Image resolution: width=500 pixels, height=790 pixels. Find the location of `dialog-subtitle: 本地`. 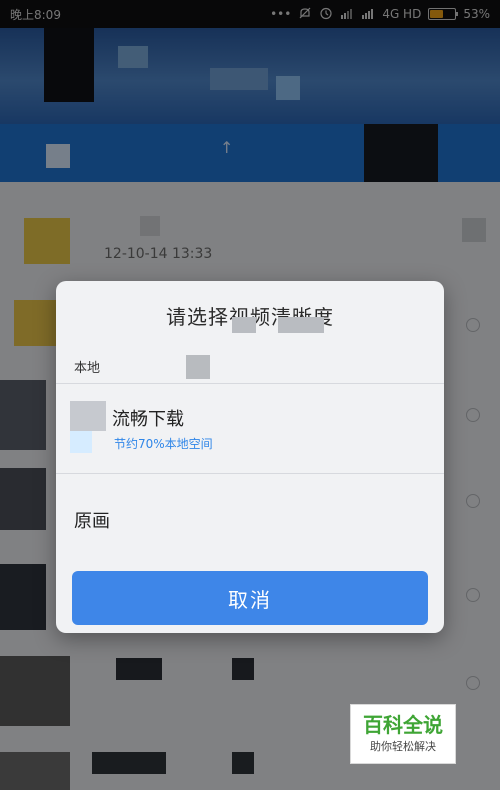

dialog-subtitle: 本地 is located at coordinates (87, 368).